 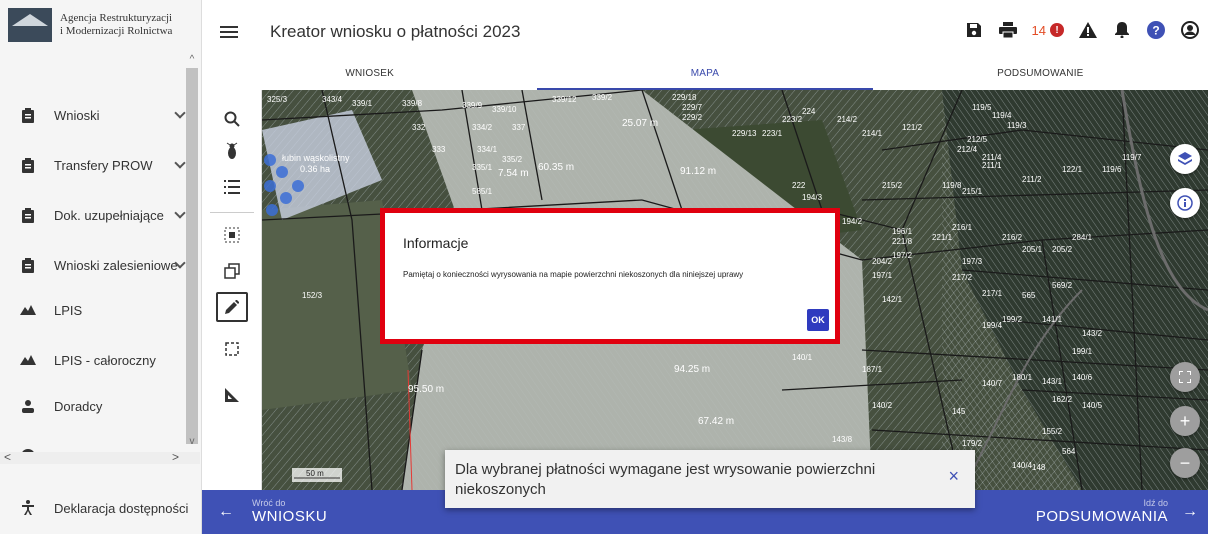 I want to click on map-toolbar, so click(x=232, y=290).